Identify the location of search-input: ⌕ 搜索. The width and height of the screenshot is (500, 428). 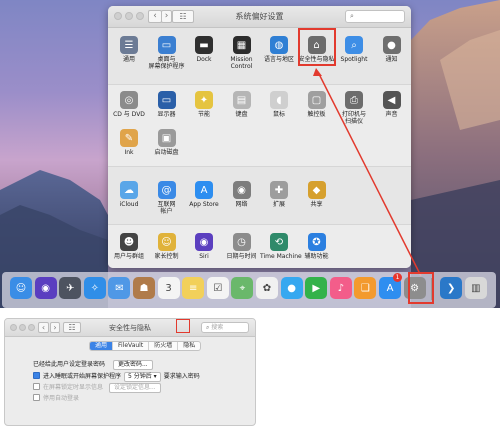
(225, 327).